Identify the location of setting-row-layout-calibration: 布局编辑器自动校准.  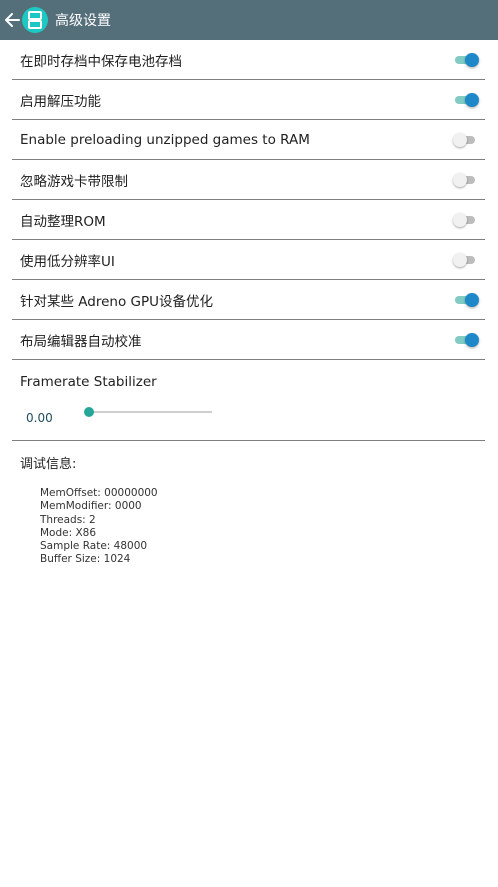
(248, 340).